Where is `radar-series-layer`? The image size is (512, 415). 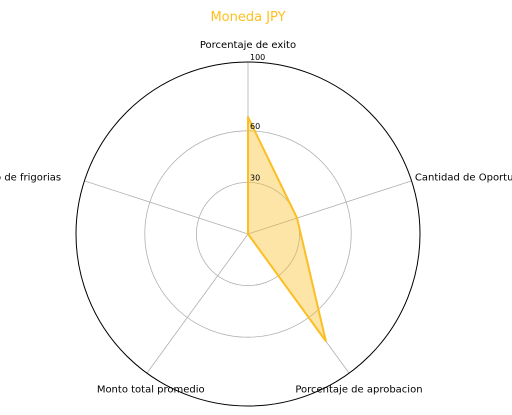
radar-series-layer is located at coordinates (287, 229).